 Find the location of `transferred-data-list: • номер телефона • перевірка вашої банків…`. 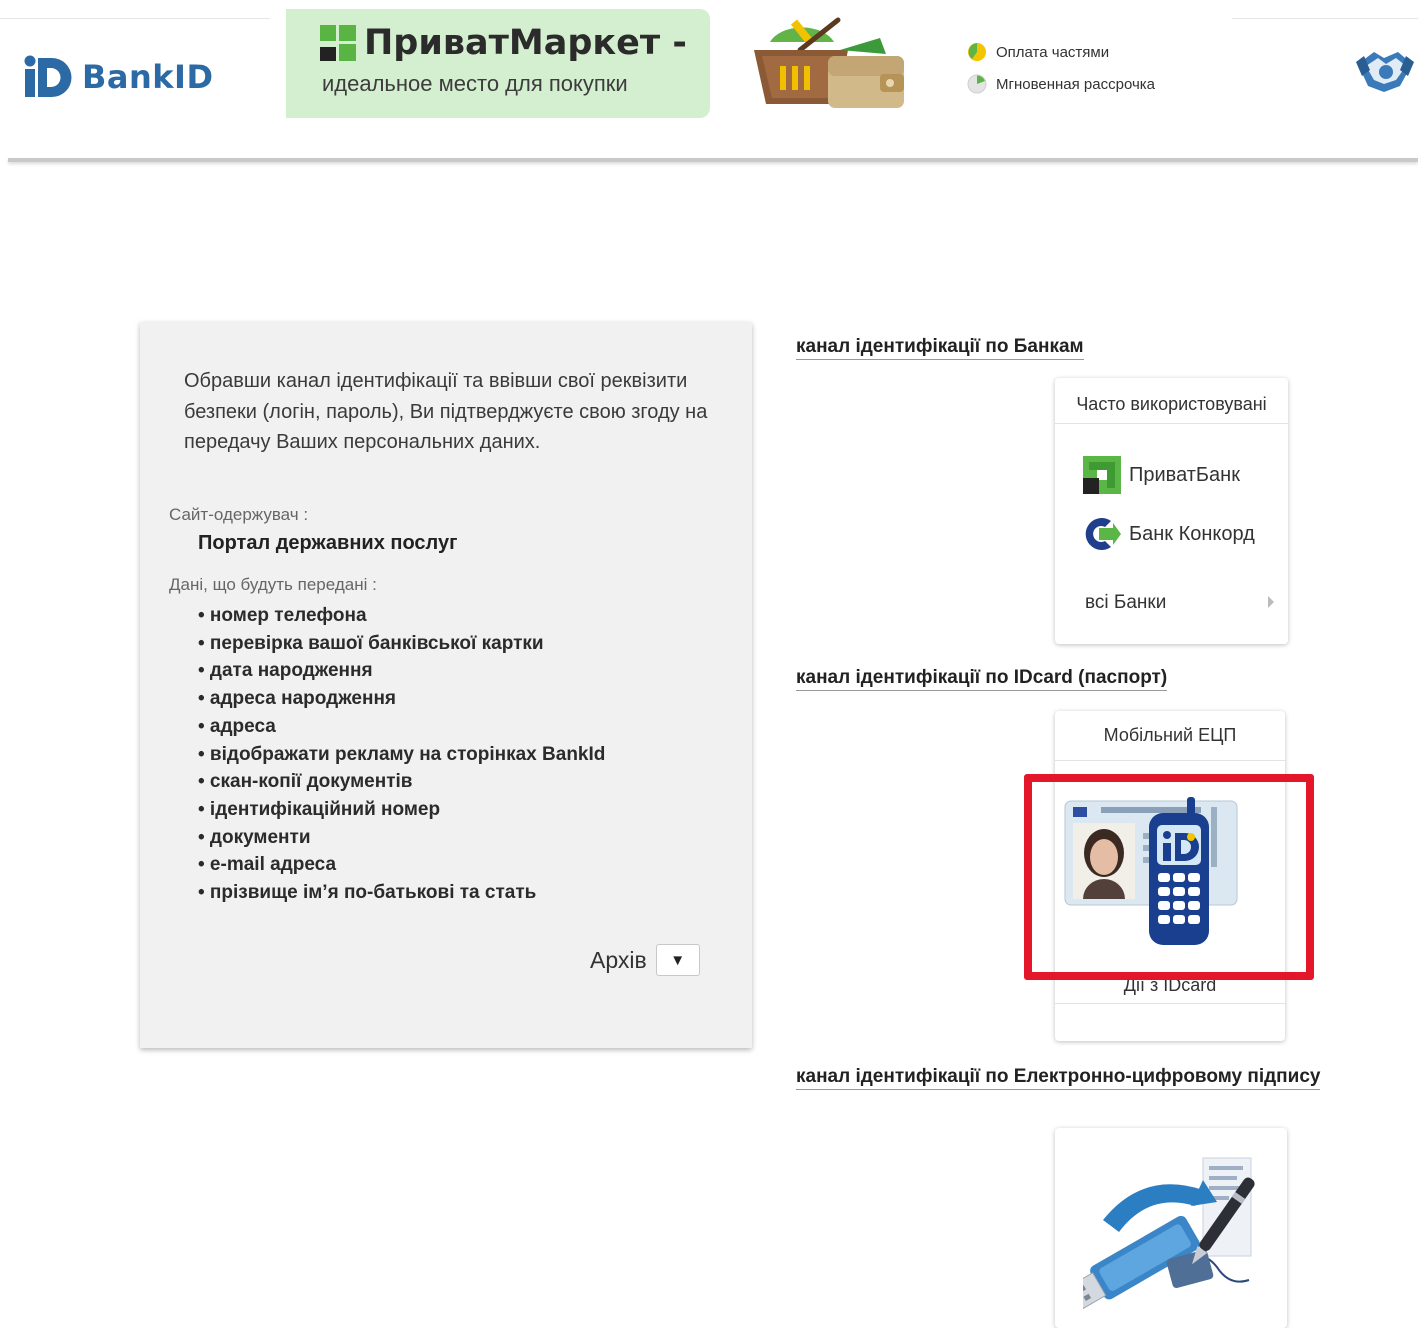

transferred-data-list: • номер телефона • перевірка вашої банків… is located at coordinates (401, 754).